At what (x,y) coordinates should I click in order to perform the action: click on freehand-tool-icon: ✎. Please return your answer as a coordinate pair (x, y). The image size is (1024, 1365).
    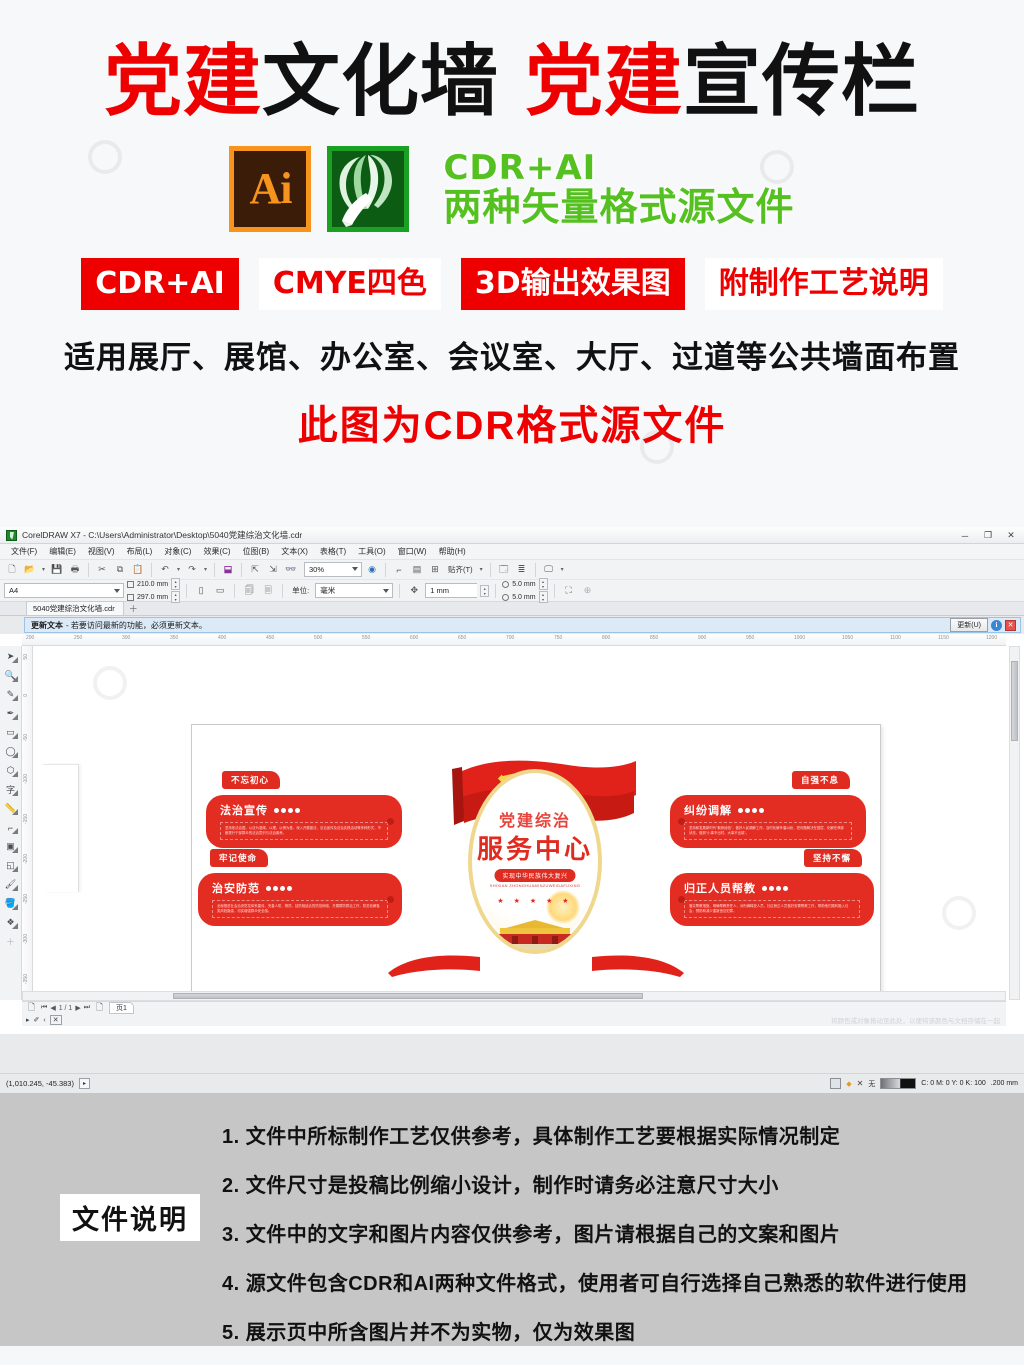
    Looking at the image, I should click on (11, 694).